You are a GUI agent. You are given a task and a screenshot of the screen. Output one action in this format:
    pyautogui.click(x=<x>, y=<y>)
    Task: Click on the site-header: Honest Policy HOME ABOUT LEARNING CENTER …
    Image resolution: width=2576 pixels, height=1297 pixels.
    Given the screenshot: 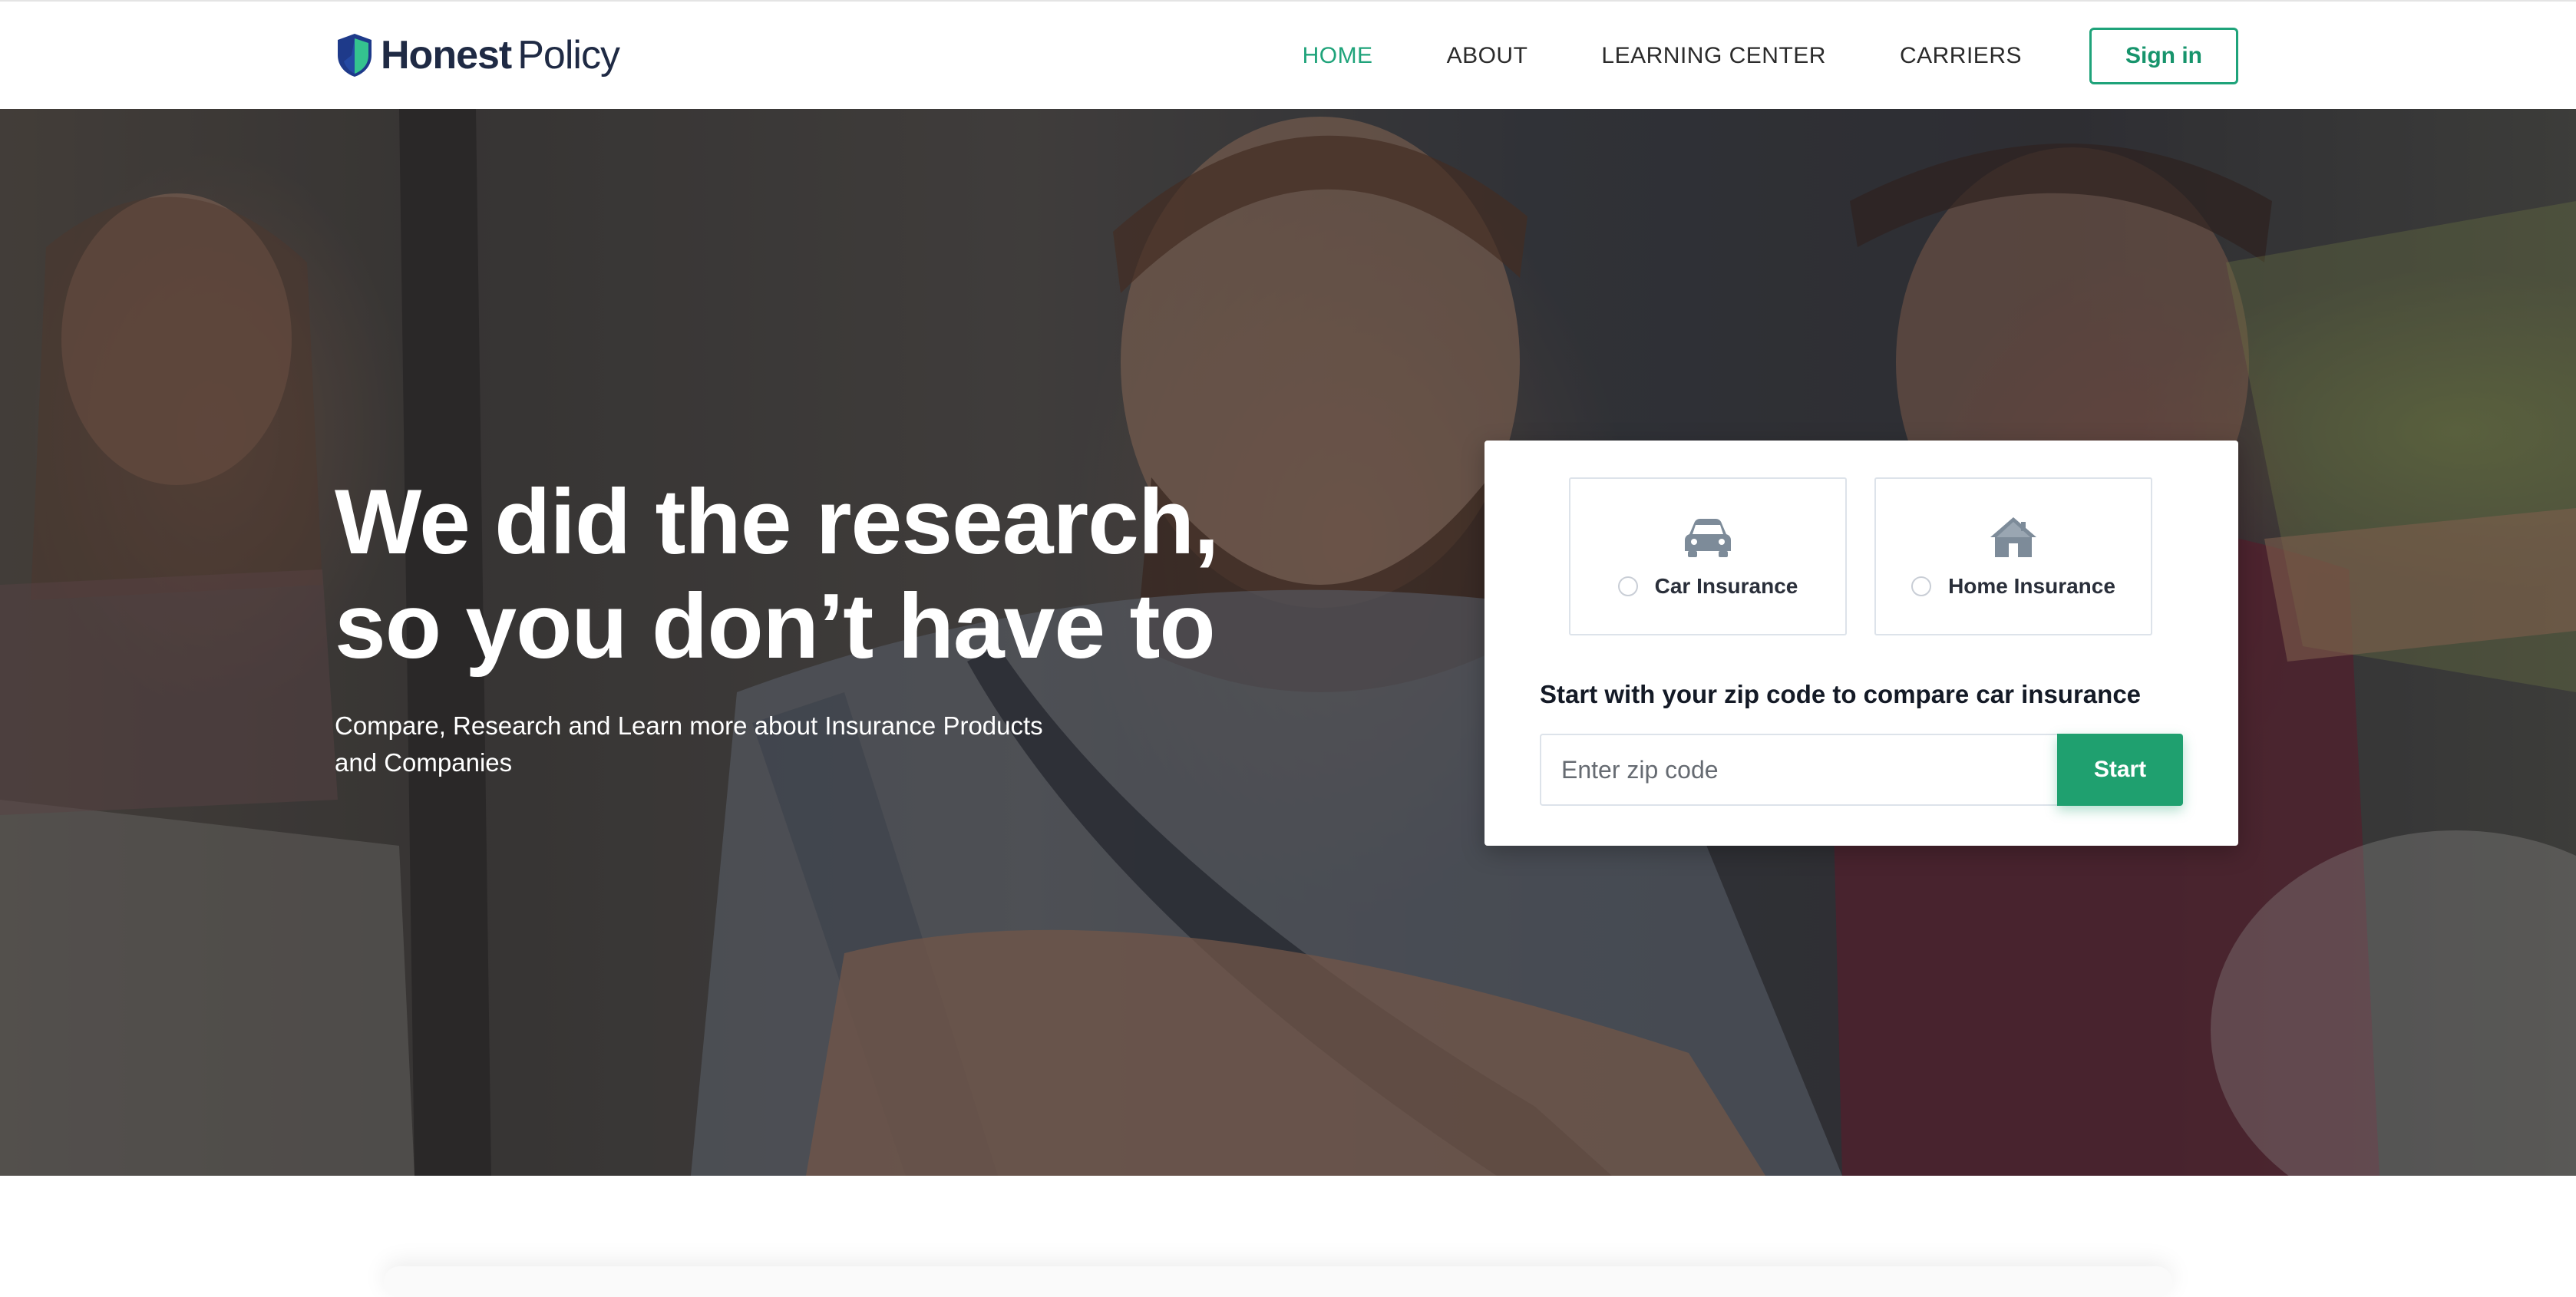 What is the action you would take?
    pyautogui.click(x=1288, y=54)
    